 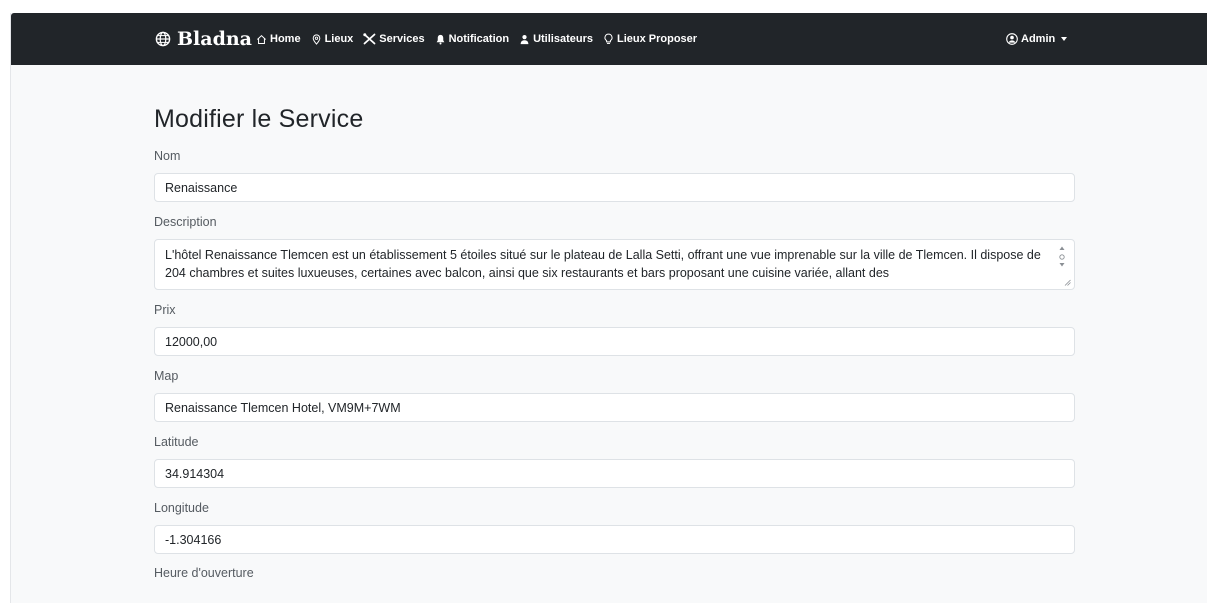 I want to click on latitude-input: 34.914304, so click(x=614, y=473).